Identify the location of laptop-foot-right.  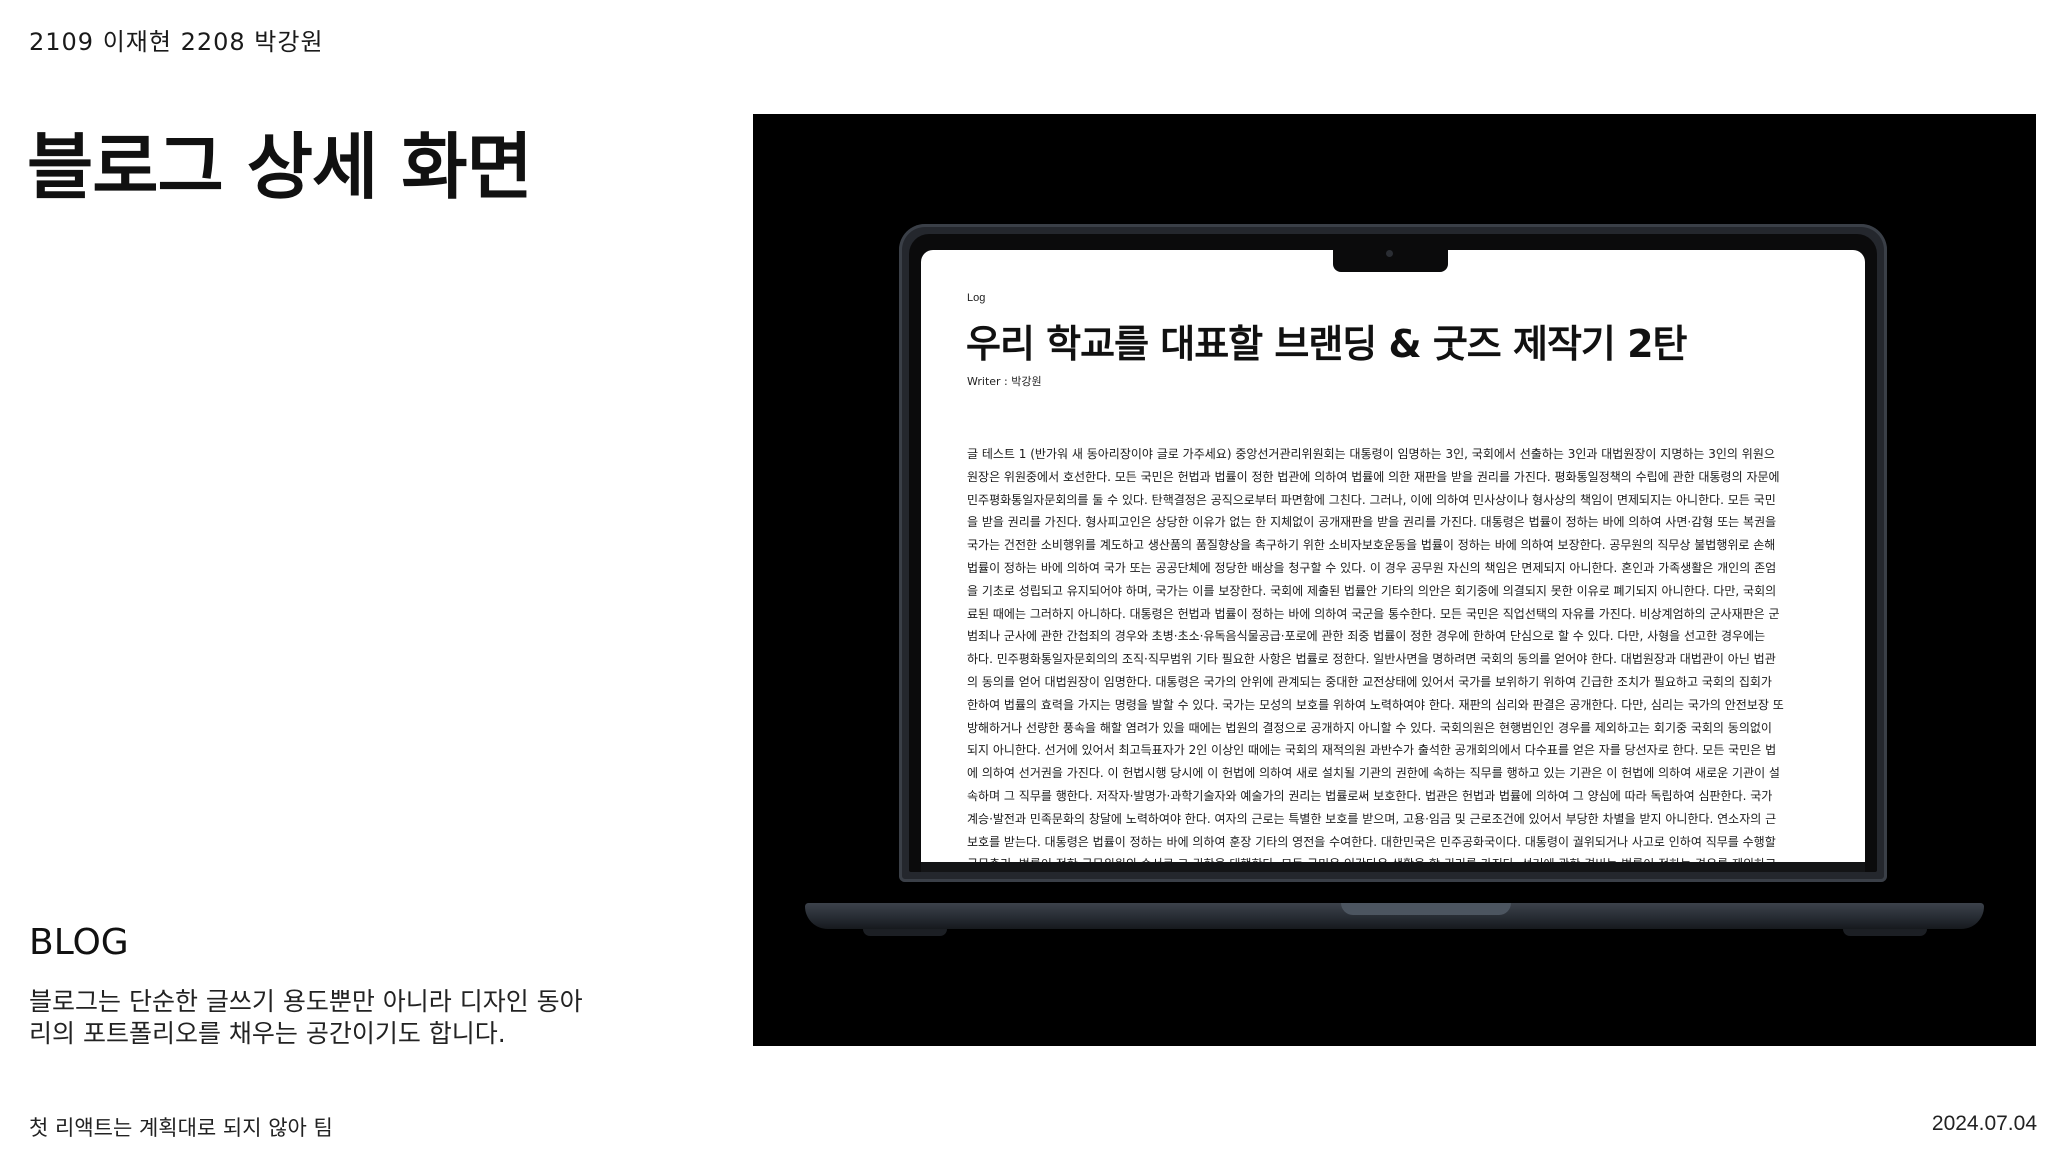
(1885, 932).